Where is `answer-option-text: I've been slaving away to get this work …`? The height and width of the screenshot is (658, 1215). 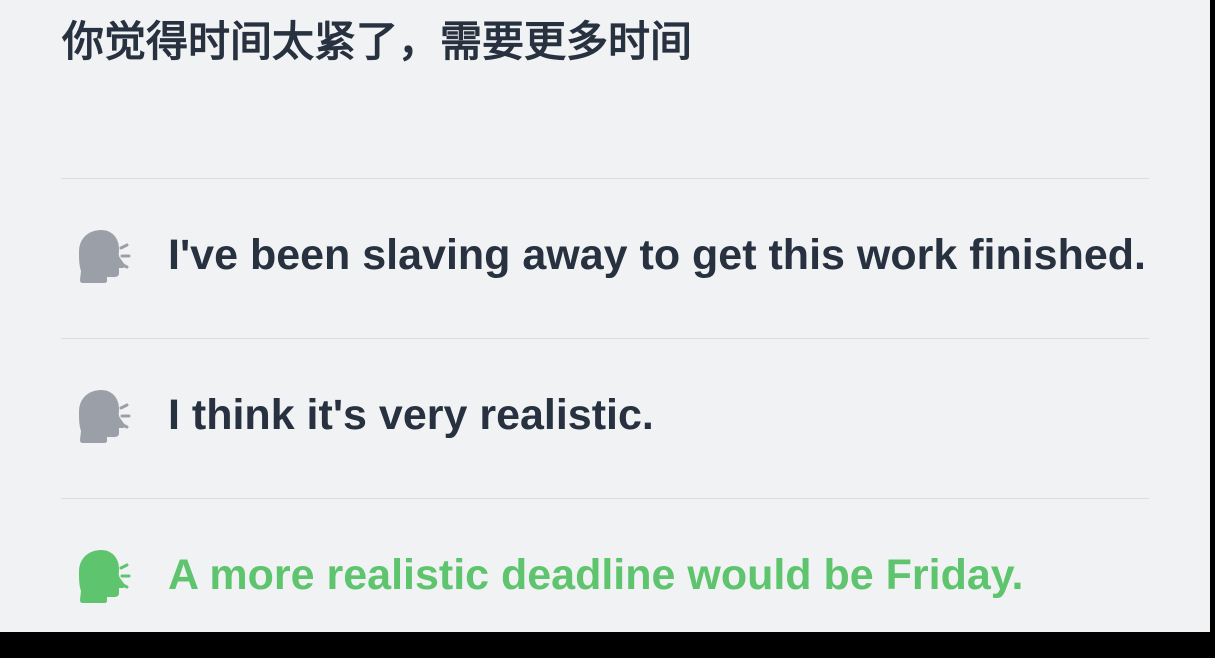 answer-option-text: I've been slaving away to get this work … is located at coordinates (657, 255).